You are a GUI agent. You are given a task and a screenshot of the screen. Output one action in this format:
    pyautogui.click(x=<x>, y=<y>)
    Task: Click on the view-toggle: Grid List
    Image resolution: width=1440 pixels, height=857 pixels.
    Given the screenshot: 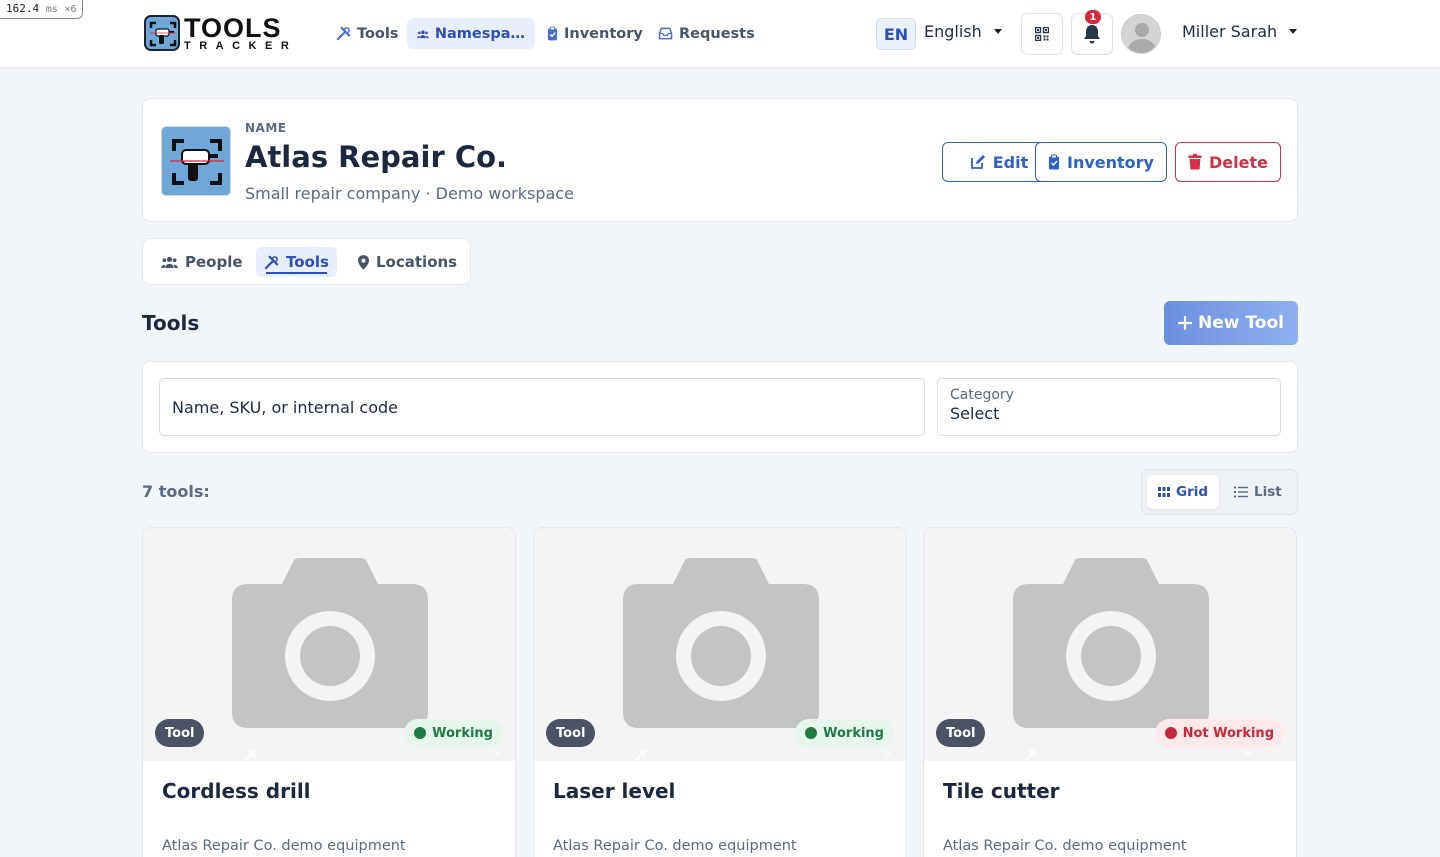 What is the action you would take?
    pyautogui.click(x=1219, y=492)
    